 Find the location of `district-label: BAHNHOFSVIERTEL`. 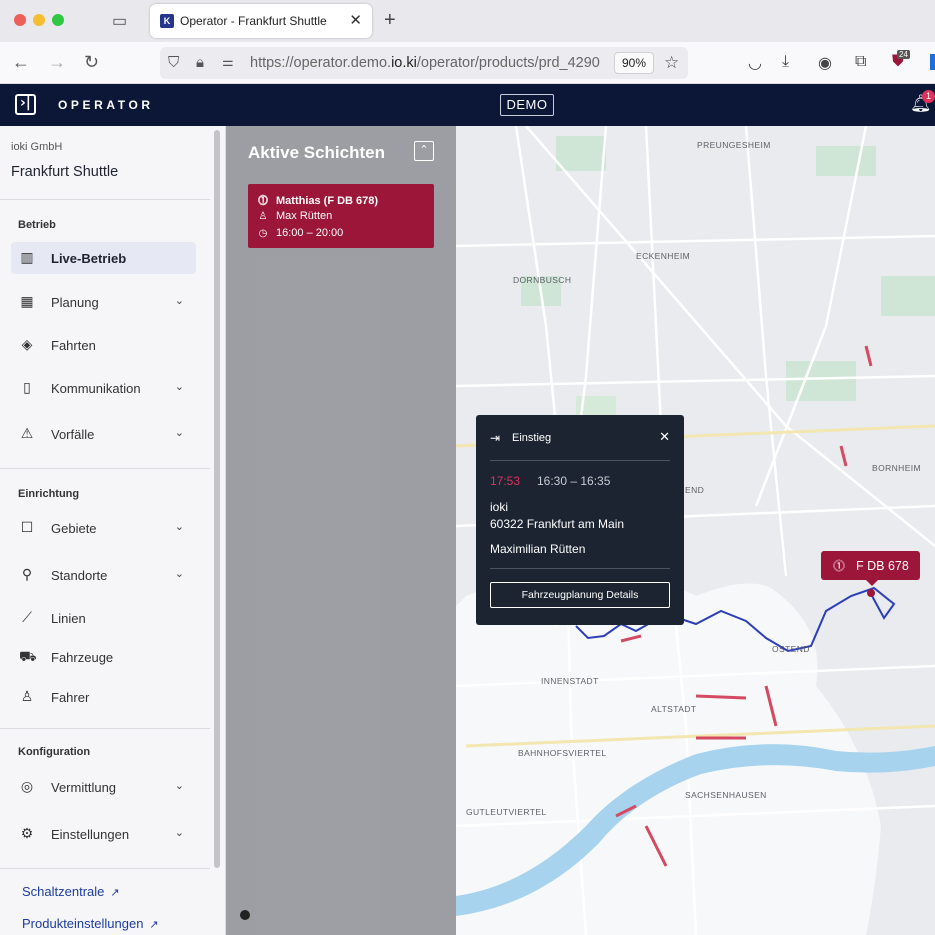

district-label: BAHNHOFSVIERTEL is located at coordinates (562, 753).